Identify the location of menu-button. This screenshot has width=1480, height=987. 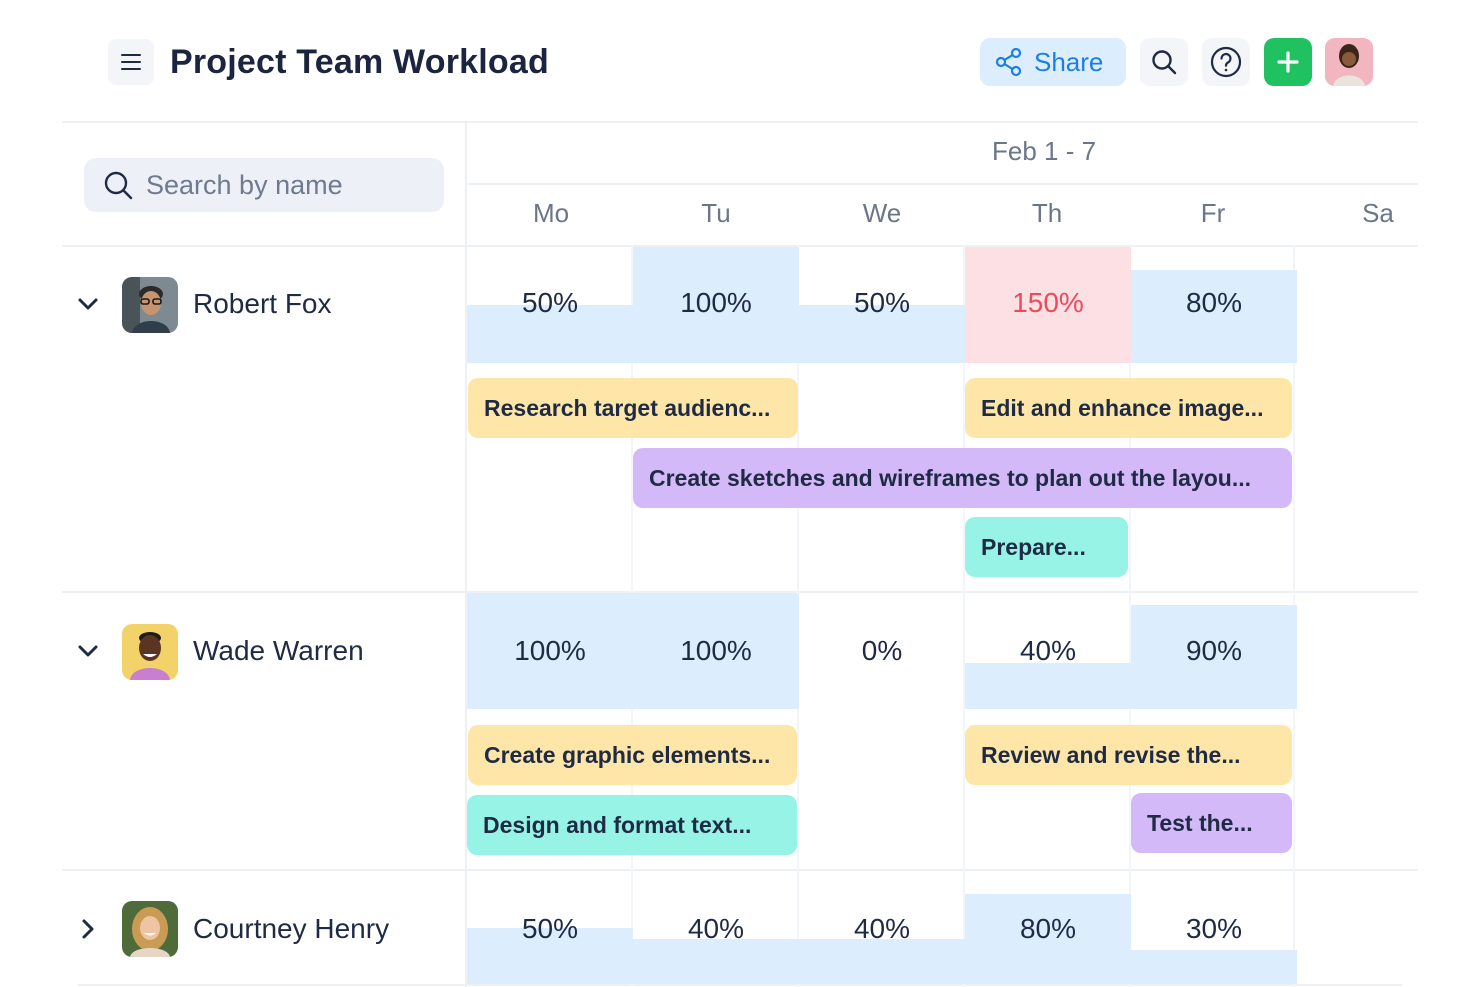
(131, 62).